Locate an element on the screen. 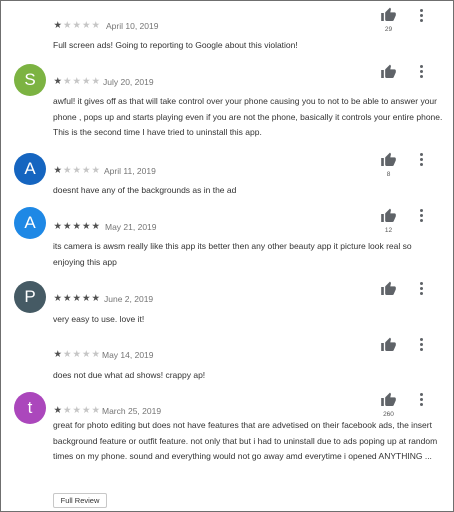 Image resolution: width=454 pixels, height=512 pixels. review-text: very easy to use. love it! is located at coordinates (99, 319).